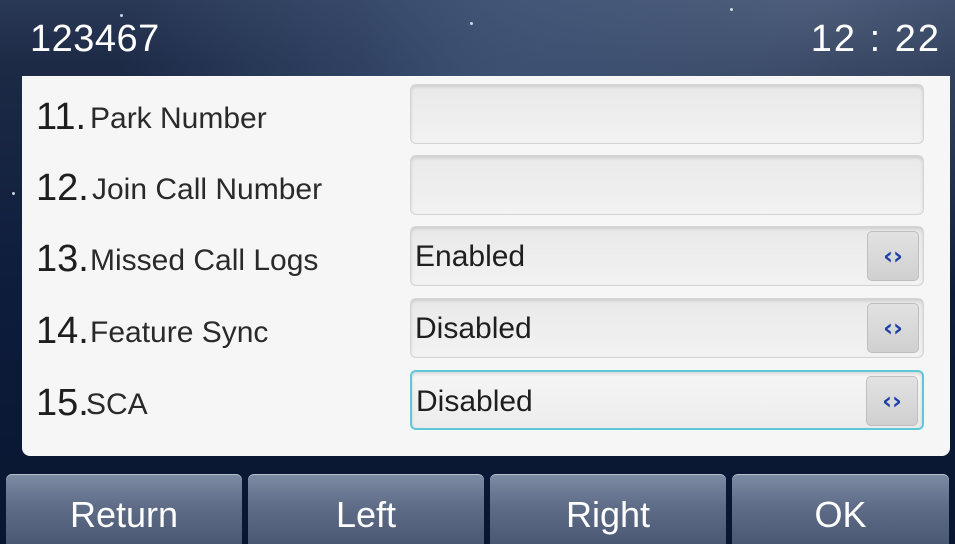 This screenshot has width=955, height=544. I want to click on feature-sync-select: Disabled ‹›, so click(667, 328).